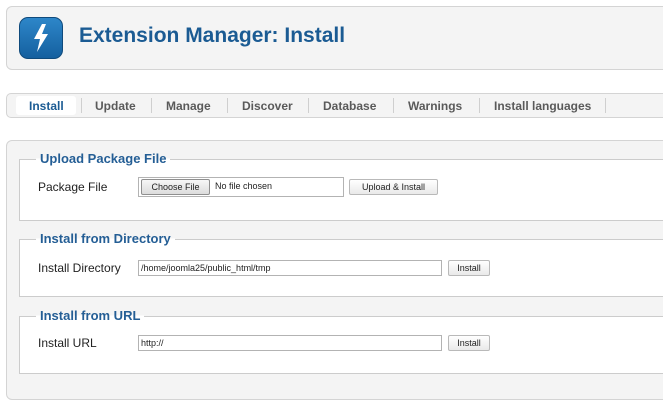  Describe the element at coordinates (290, 268) in the screenshot. I see `install-directory-input: /home/joomla25/public_html/tmp` at that location.